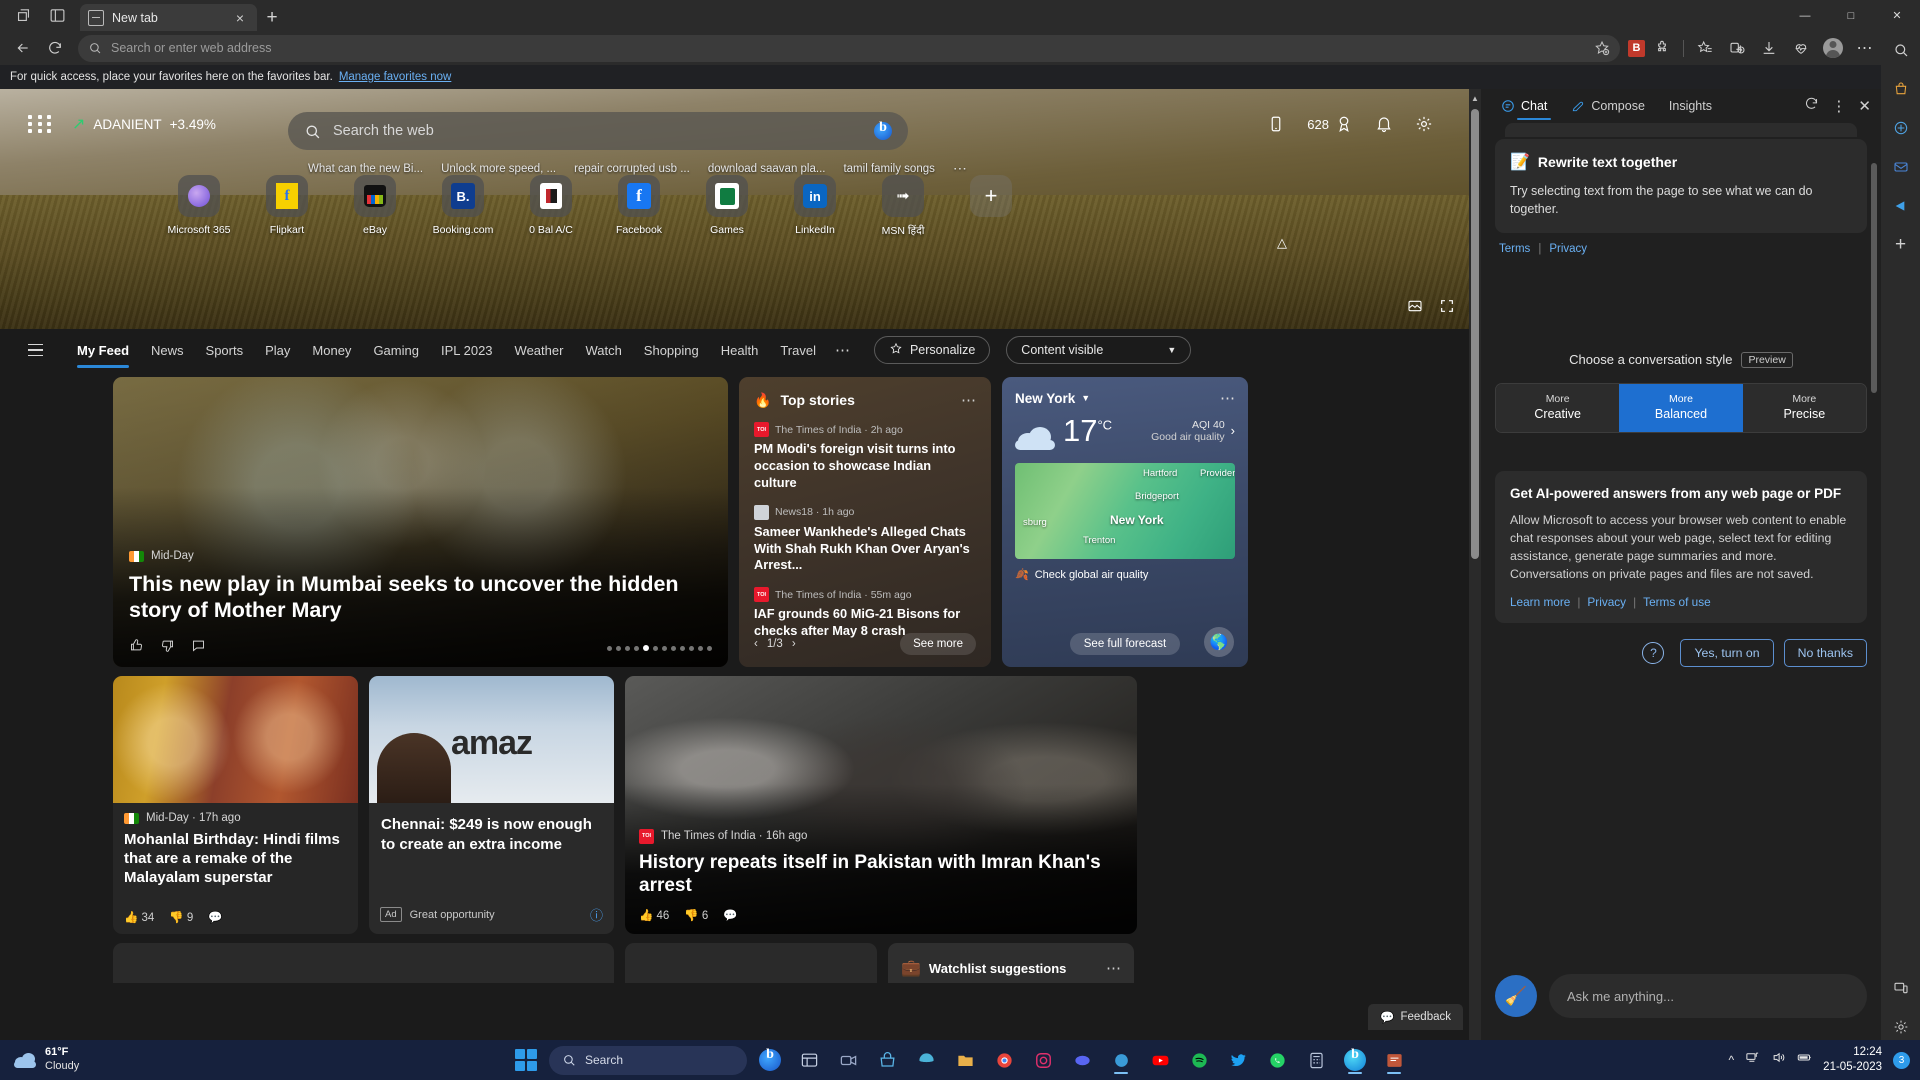 This screenshot has width=1920, height=1080. I want to click on personalize-button: Personalize, so click(932, 350).